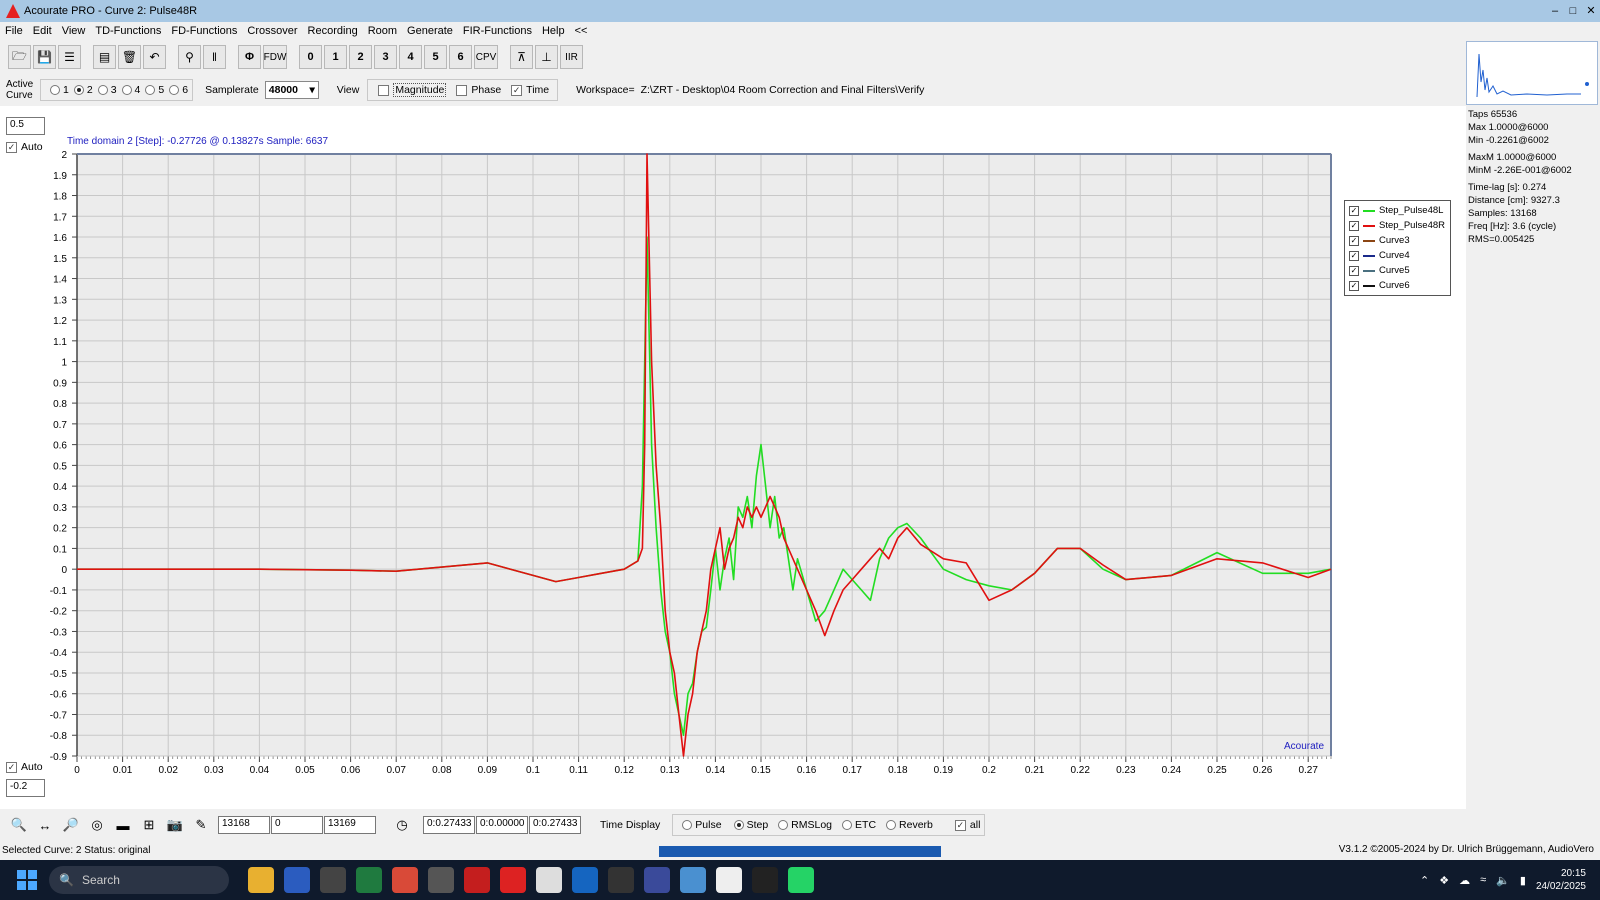 The height and width of the screenshot is (900, 1600). Describe the element at coordinates (60, 487) in the screenshot. I see `y-tick-label: 0.4` at that location.